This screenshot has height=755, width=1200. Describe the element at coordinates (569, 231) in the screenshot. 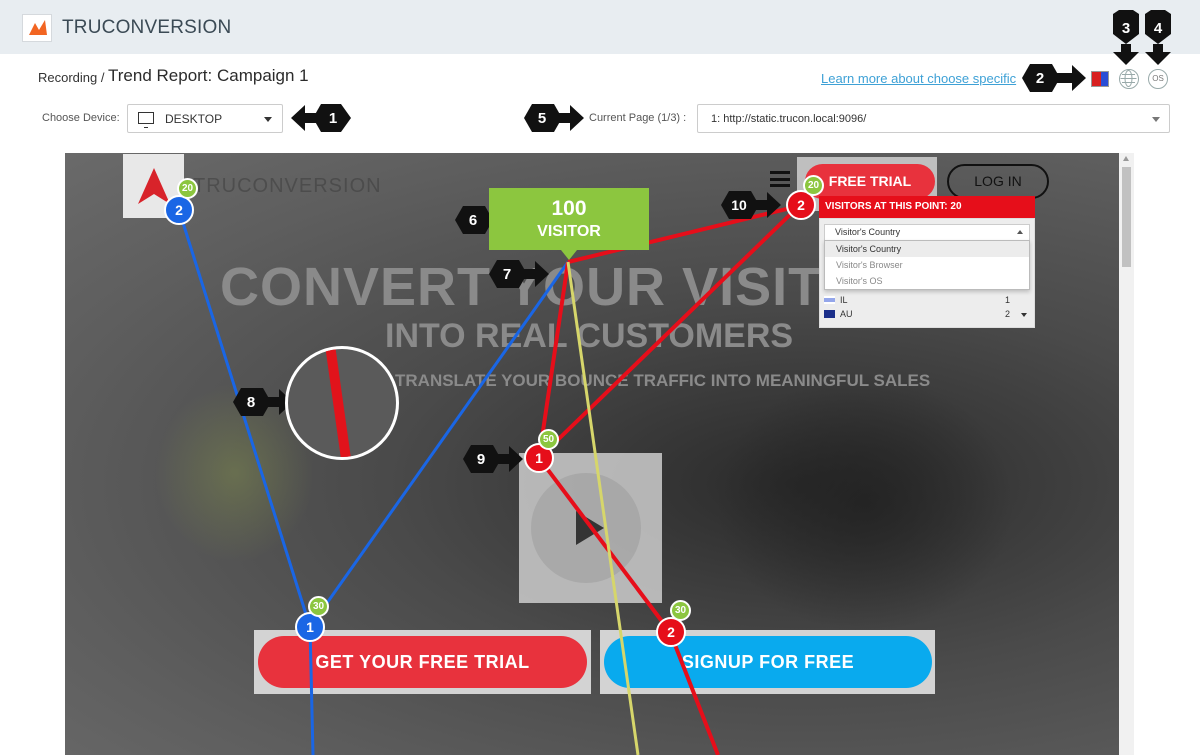

I see `visitor-label: VISITOR` at that location.